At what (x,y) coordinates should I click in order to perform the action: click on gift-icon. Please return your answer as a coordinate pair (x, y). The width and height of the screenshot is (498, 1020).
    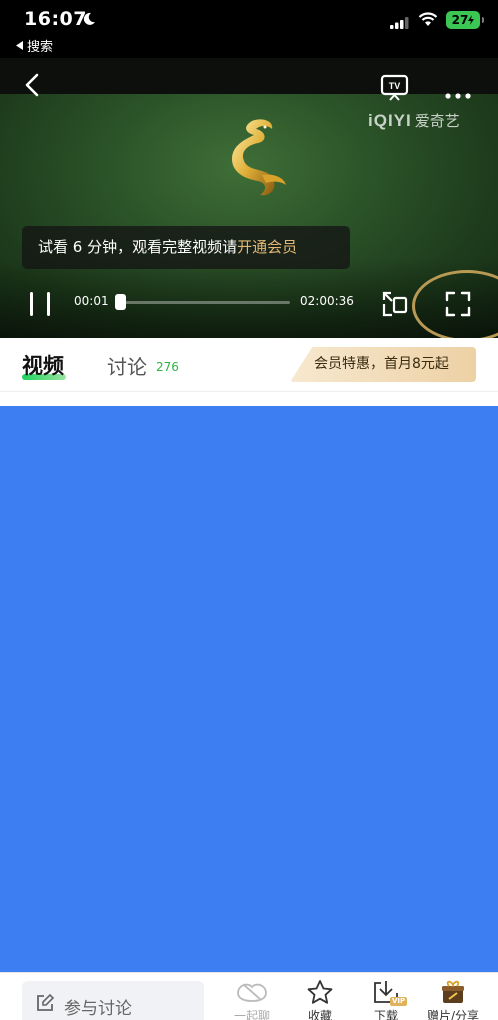
    Looking at the image, I should click on (453, 991).